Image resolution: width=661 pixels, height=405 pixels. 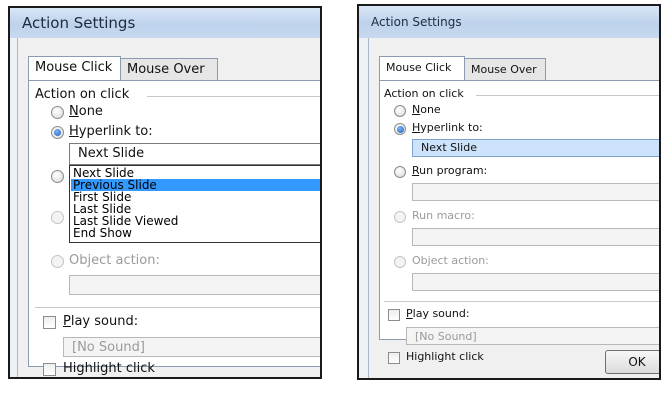 What do you see at coordinates (632, 362) in the screenshot?
I see `ok-button: OK` at bounding box center [632, 362].